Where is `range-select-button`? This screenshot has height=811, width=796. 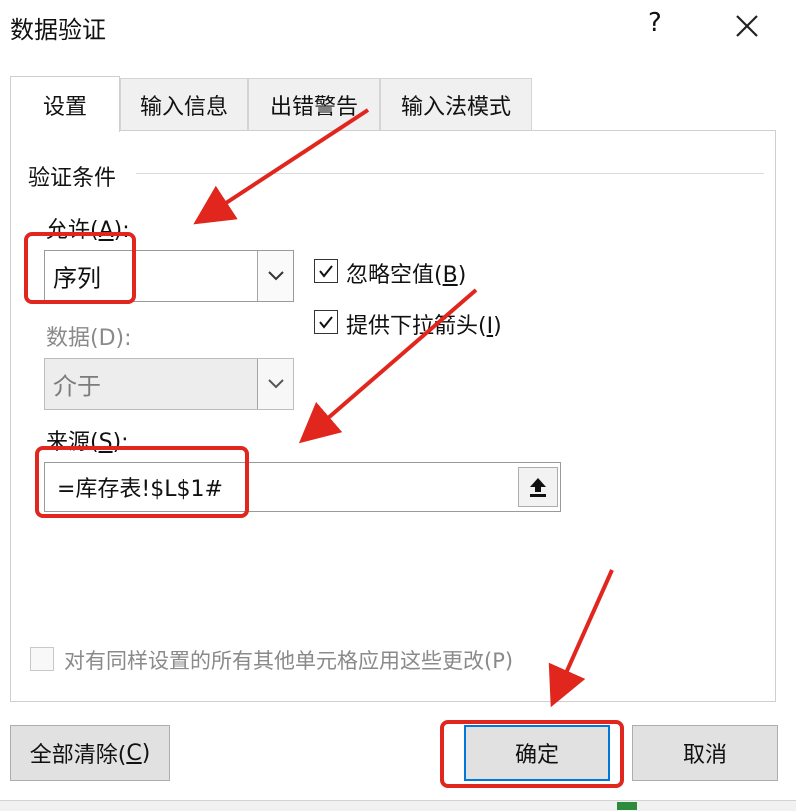
range-select-button is located at coordinates (538, 487).